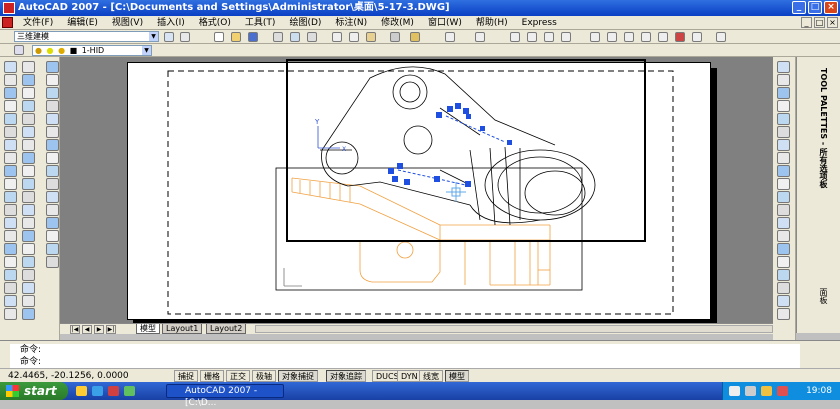  Describe the element at coordinates (431, 376) in the screenshot. I see `lineweight-button: 线宽` at that location.